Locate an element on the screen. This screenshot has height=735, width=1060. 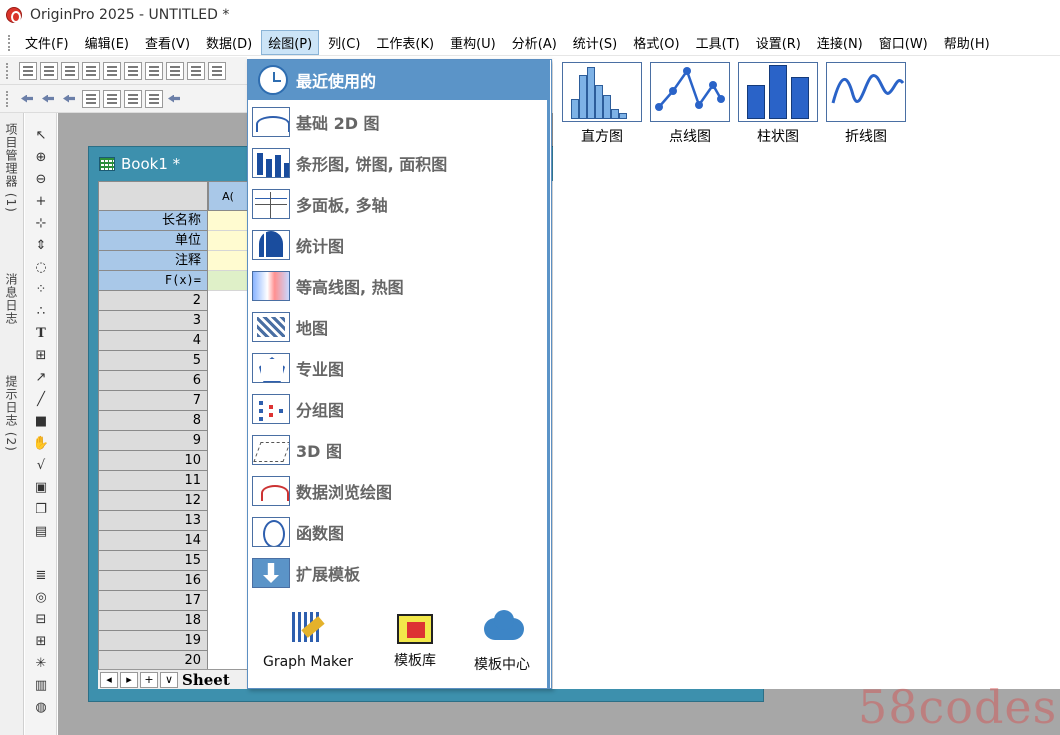
category-bar-pie-area: 条形图, 饼图, 面积图 is located at coordinates (399, 163).